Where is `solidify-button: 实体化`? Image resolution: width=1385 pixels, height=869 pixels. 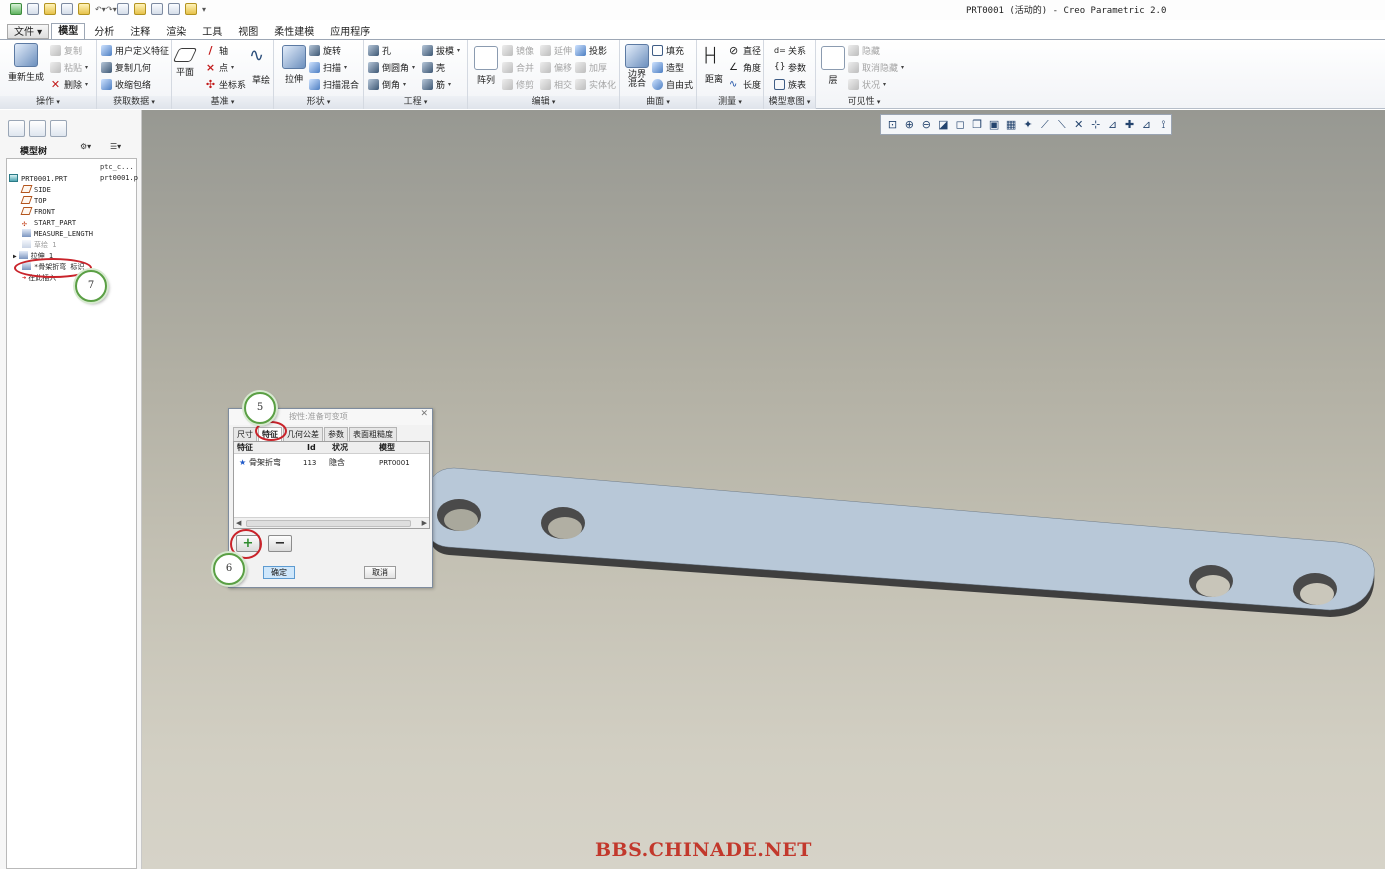
solidify-button: 实体化 is located at coordinates (595, 84).